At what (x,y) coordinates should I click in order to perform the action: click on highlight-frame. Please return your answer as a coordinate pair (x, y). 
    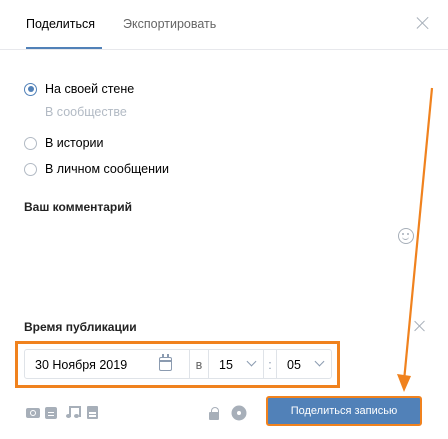
    Looking at the image, I should click on (177, 364).